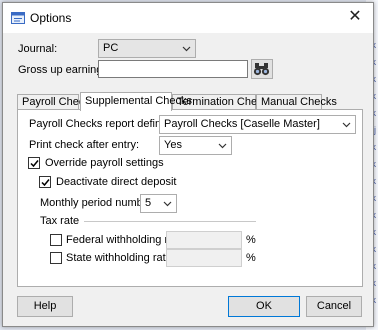 The image size is (378, 330). I want to click on options-app-icon, so click(18, 18).